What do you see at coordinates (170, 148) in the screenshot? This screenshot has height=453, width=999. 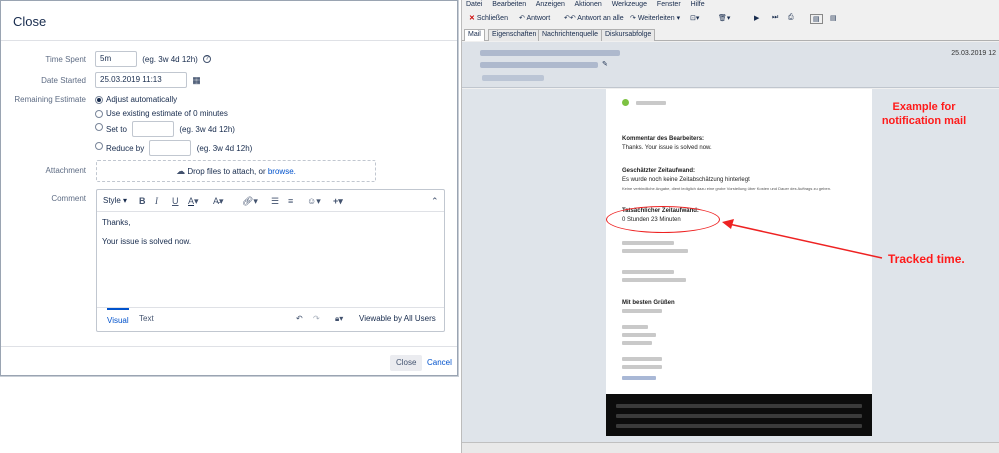 I see `reduce-by-input` at bounding box center [170, 148].